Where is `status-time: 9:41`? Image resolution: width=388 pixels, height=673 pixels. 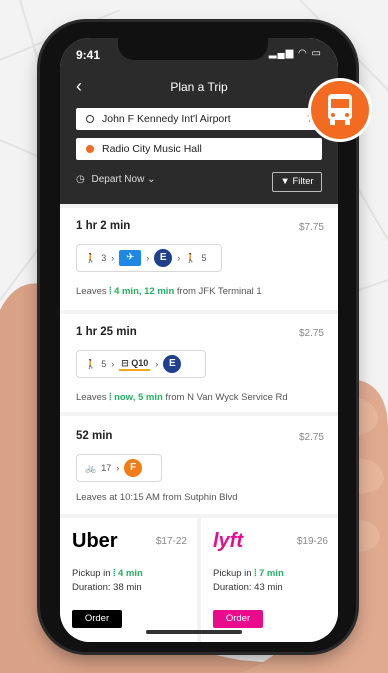
status-time: 9:41 is located at coordinates (88, 55).